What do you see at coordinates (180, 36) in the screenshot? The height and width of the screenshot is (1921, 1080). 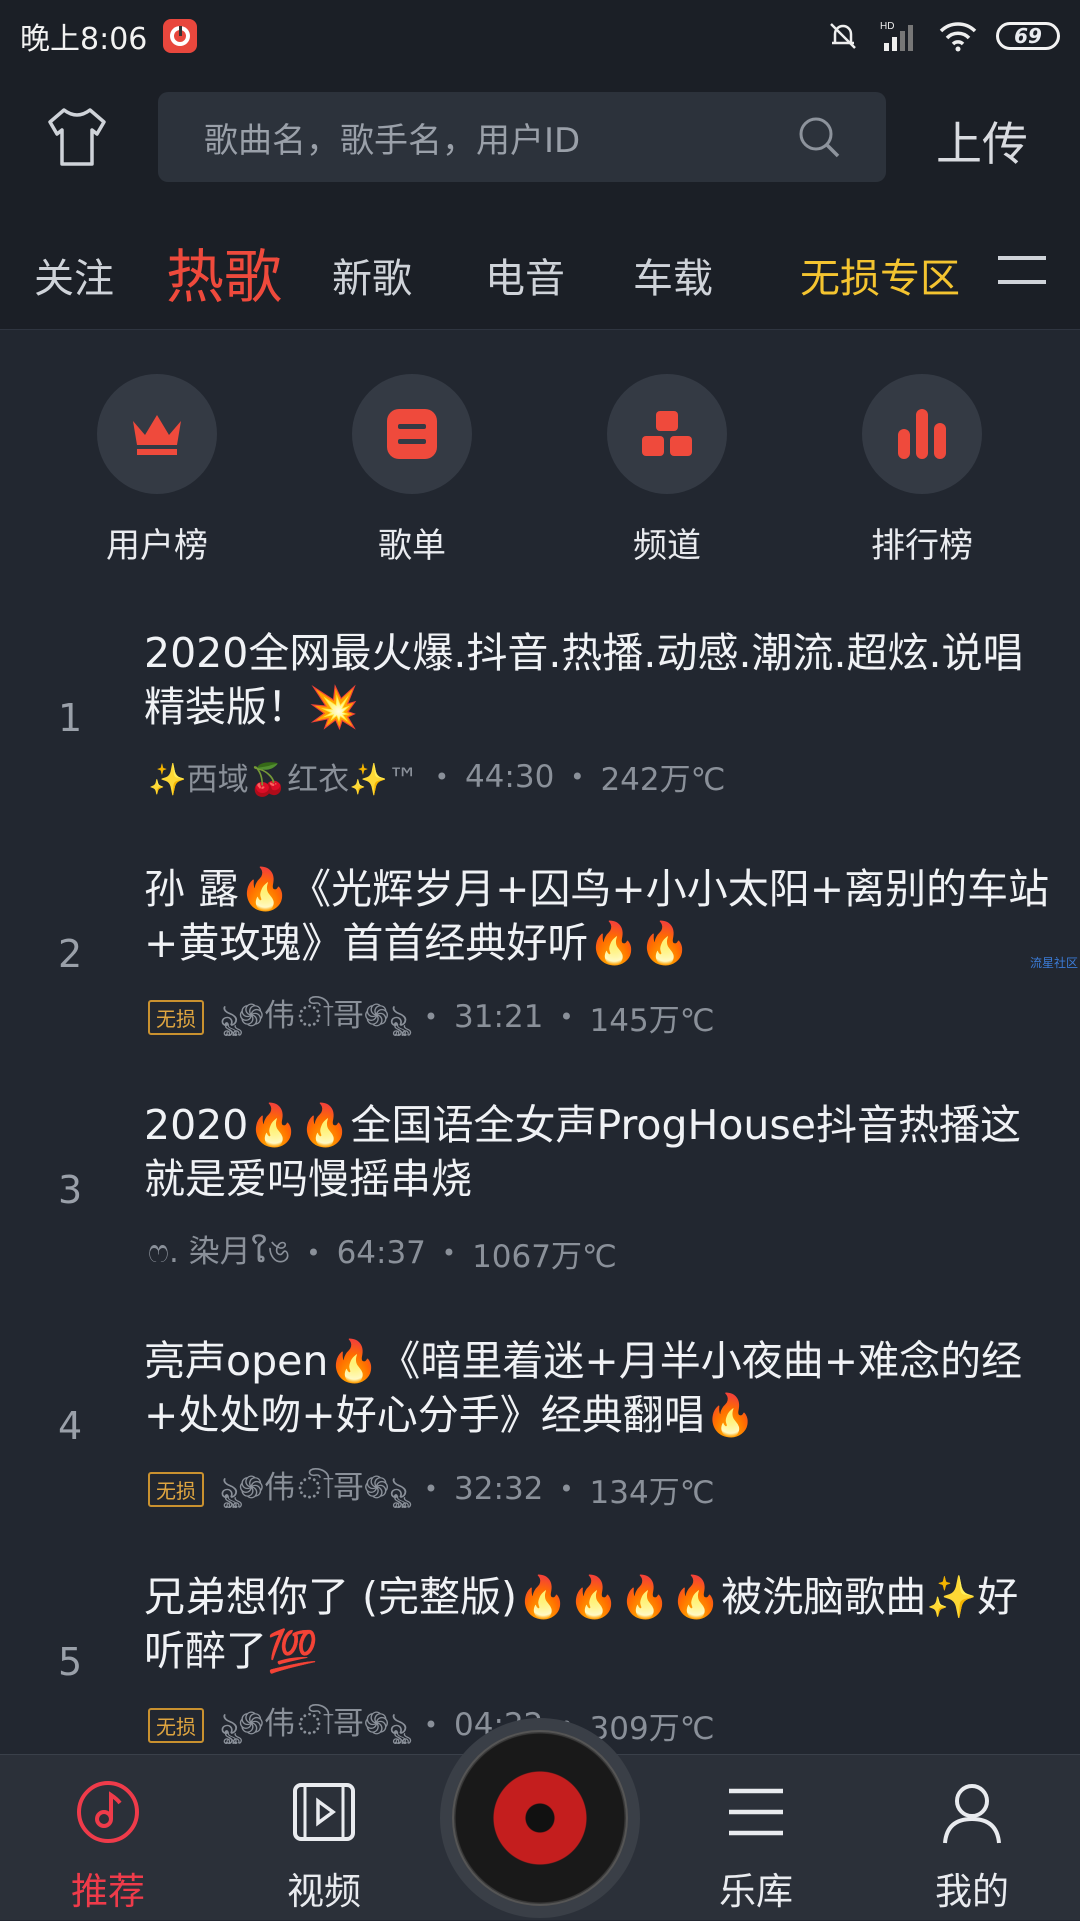 I see `app-notification-icon` at bounding box center [180, 36].